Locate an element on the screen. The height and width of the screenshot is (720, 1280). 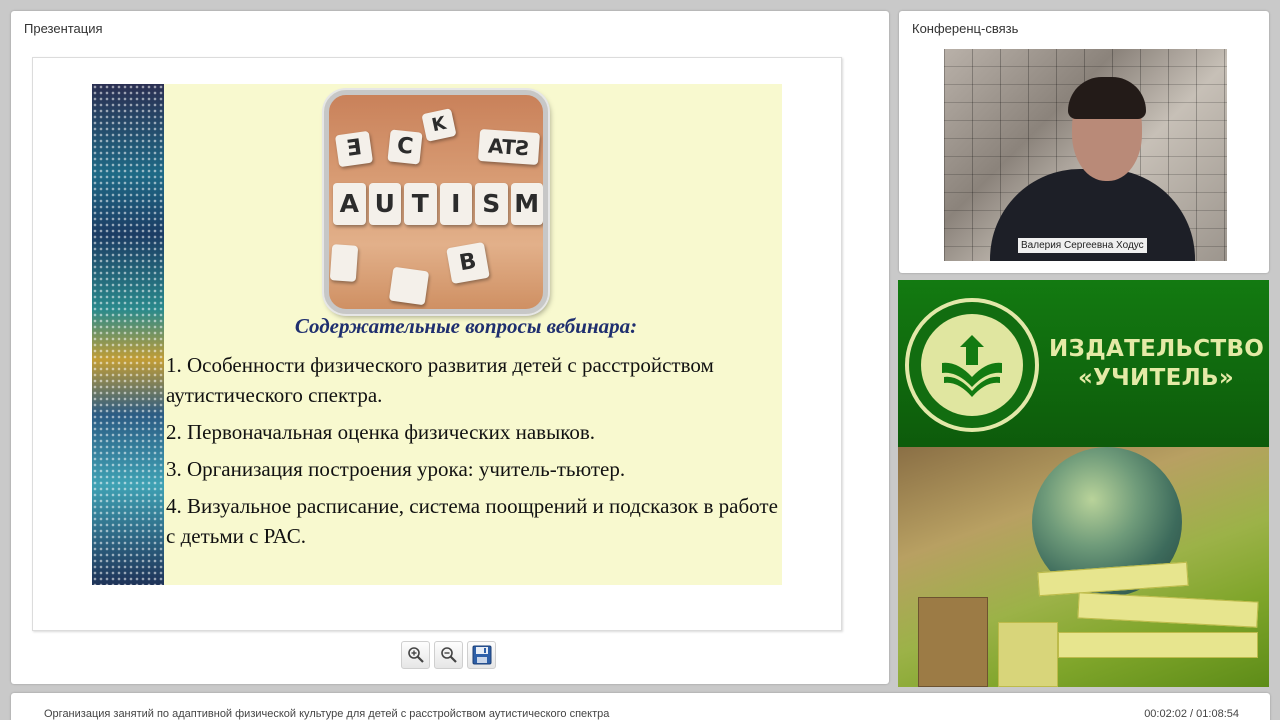
publisher-name-line: ИЗДАТЕЛЬСТВО is located at coordinates (1157, 349).